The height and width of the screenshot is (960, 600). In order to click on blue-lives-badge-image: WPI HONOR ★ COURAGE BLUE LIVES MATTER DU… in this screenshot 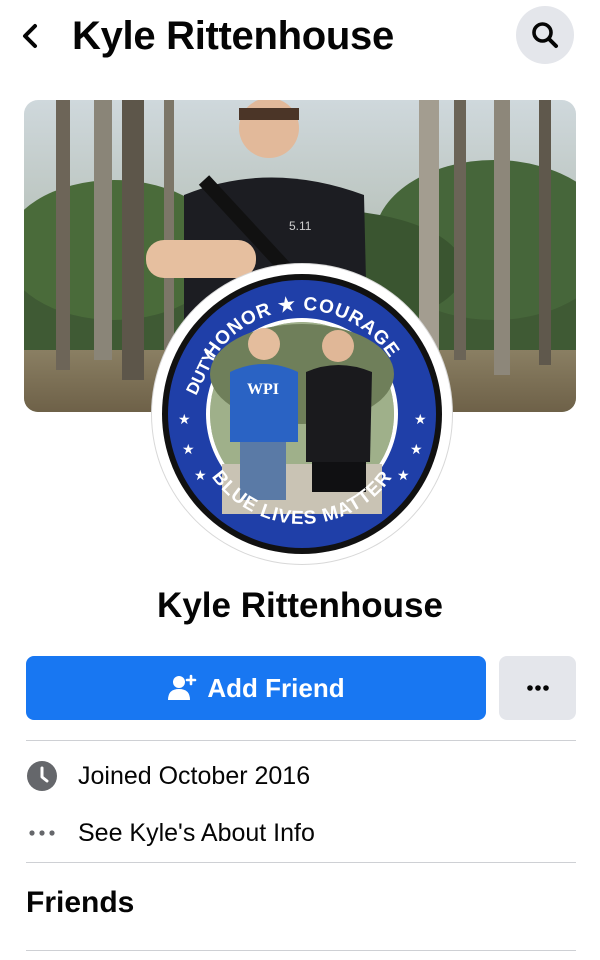, I will do `click(302, 414)`.